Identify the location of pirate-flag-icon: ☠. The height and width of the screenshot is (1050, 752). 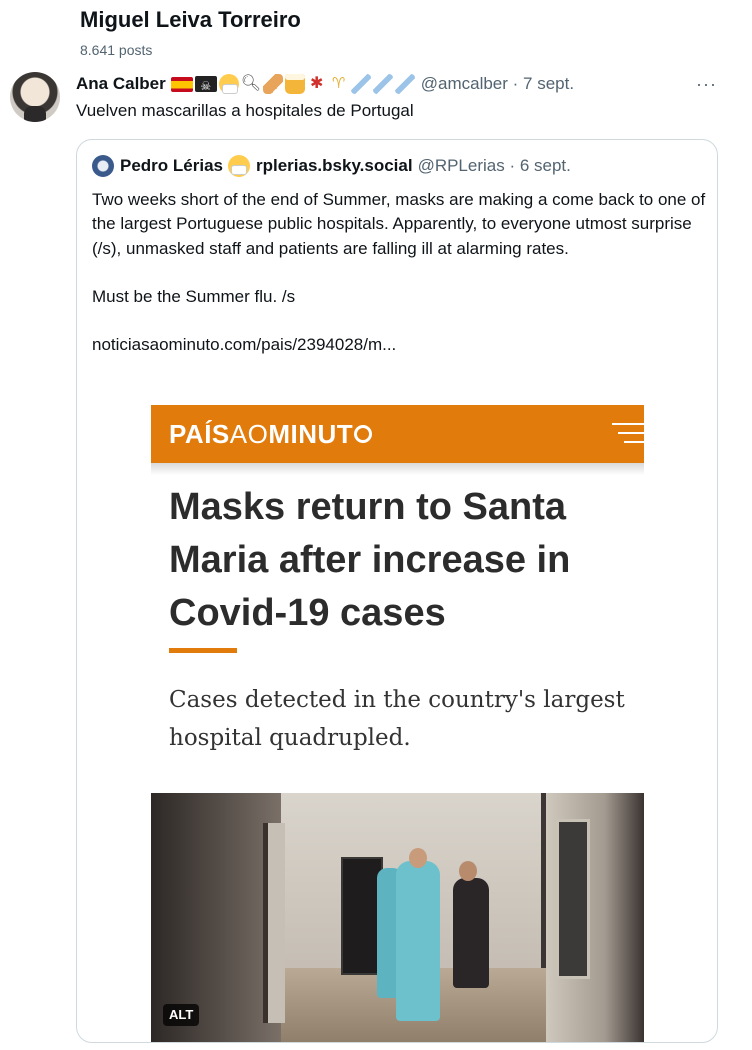
(205, 84).